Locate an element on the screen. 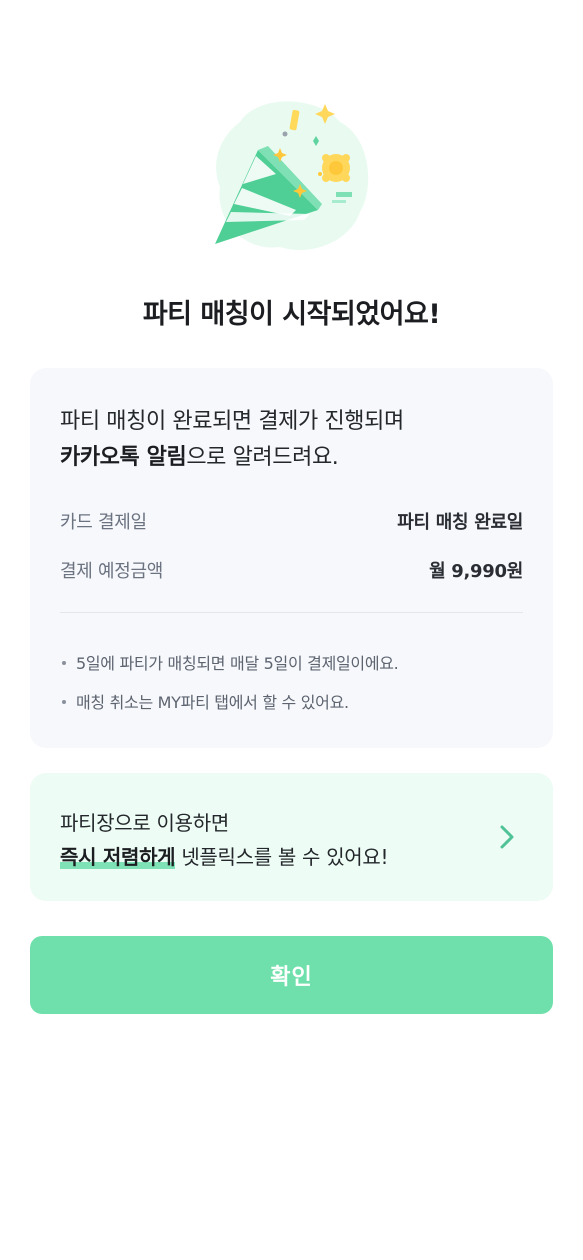  party-popper-icon is located at coordinates (292, 176).